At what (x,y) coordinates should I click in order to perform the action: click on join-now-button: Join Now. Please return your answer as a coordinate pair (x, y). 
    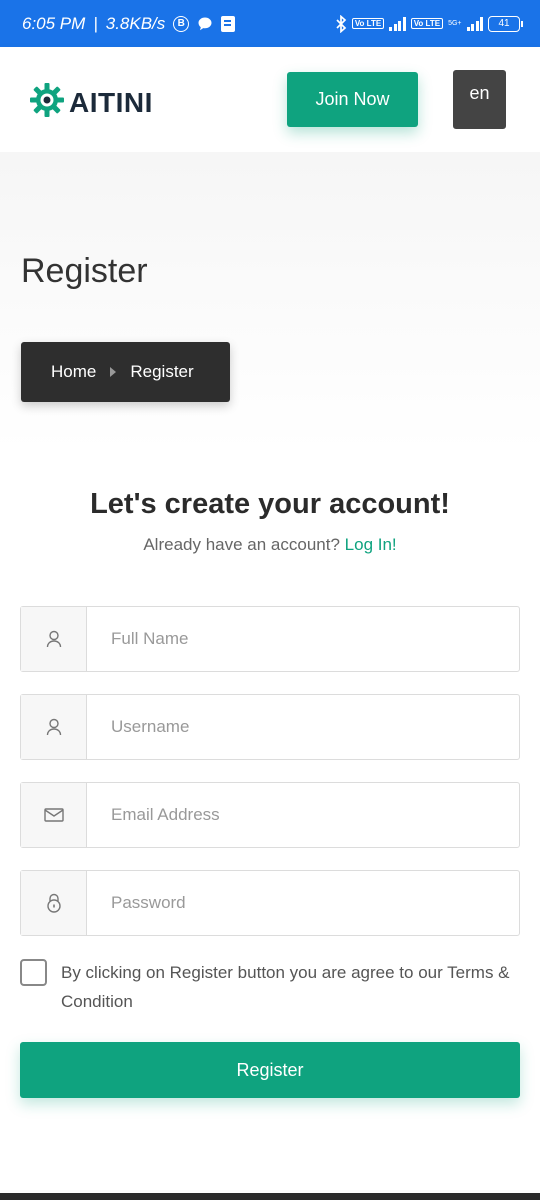
    Looking at the image, I should click on (352, 99).